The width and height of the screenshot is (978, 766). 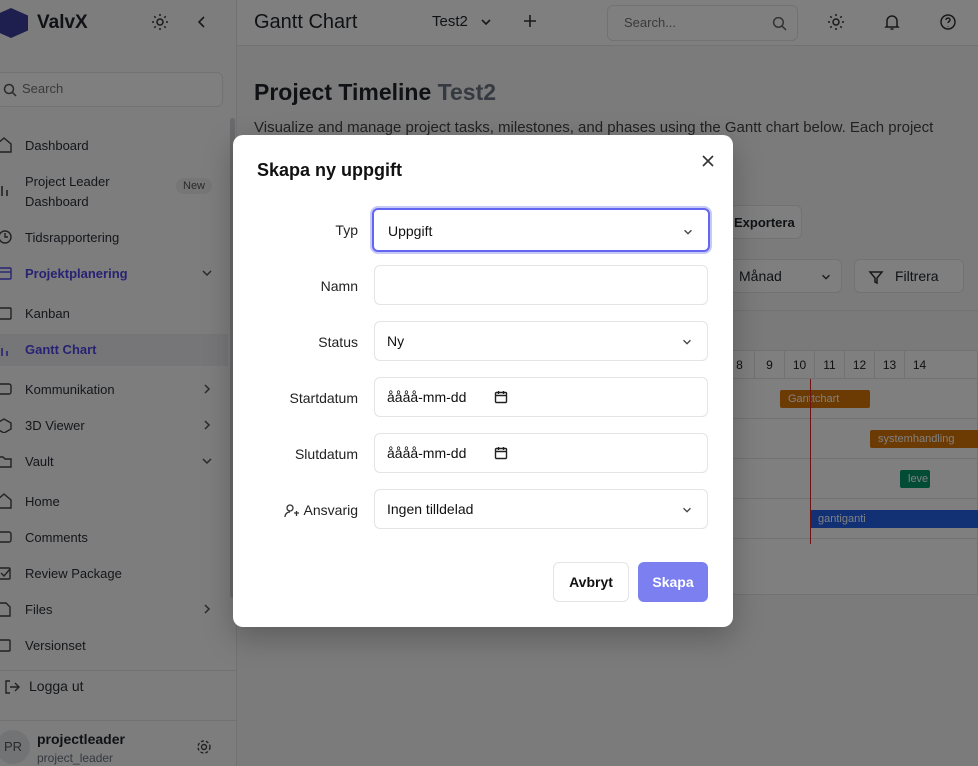 What do you see at coordinates (541, 397) in the screenshot?
I see `start-date-input: åååå-mm-dd` at bounding box center [541, 397].